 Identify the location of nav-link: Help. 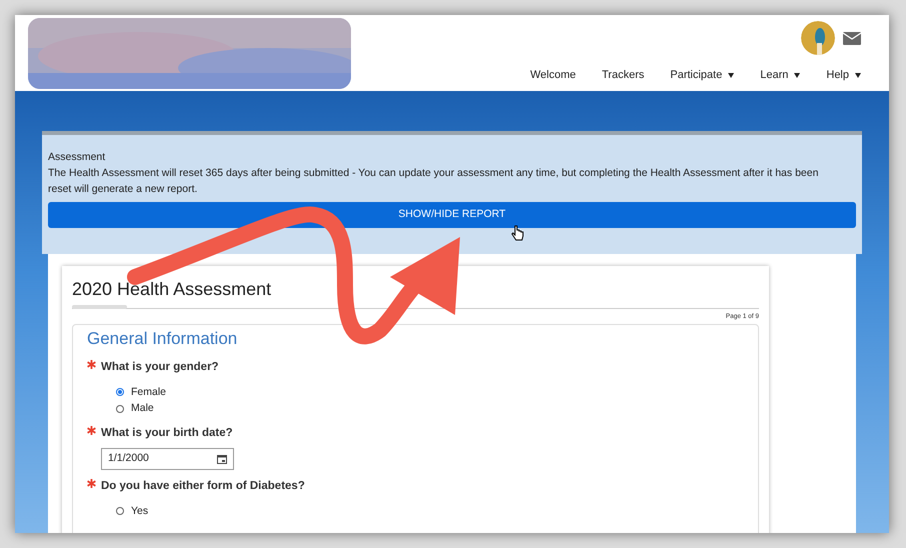
(843, 75).